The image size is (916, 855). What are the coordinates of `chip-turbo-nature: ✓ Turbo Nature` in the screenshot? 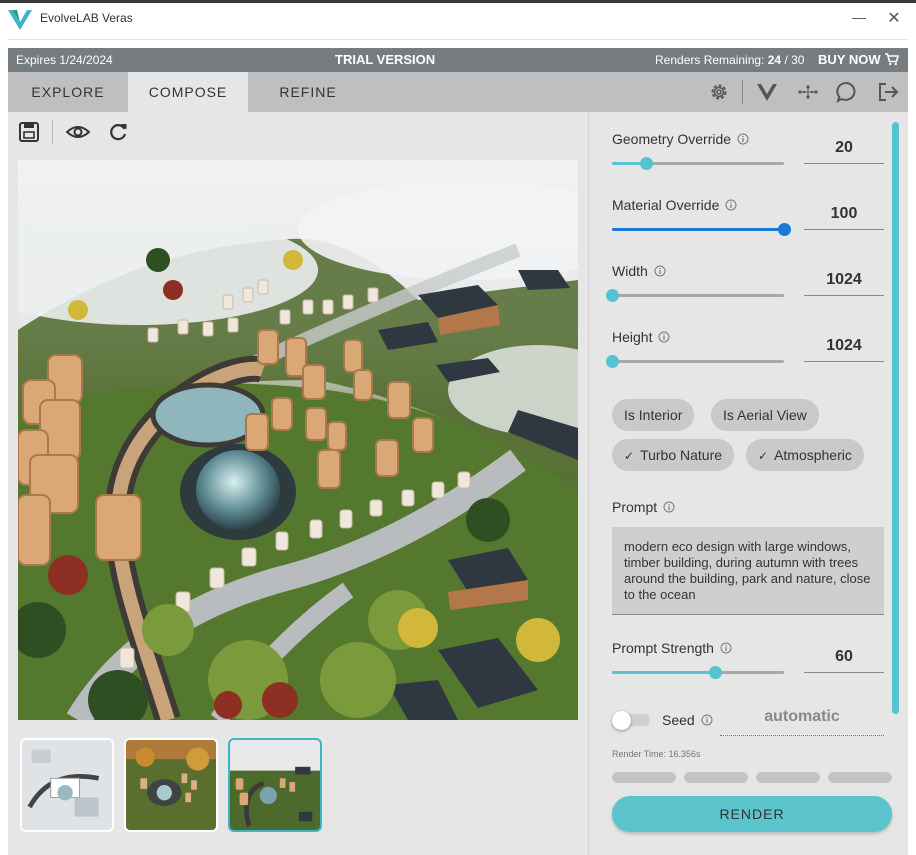 It's located at (673, 455).